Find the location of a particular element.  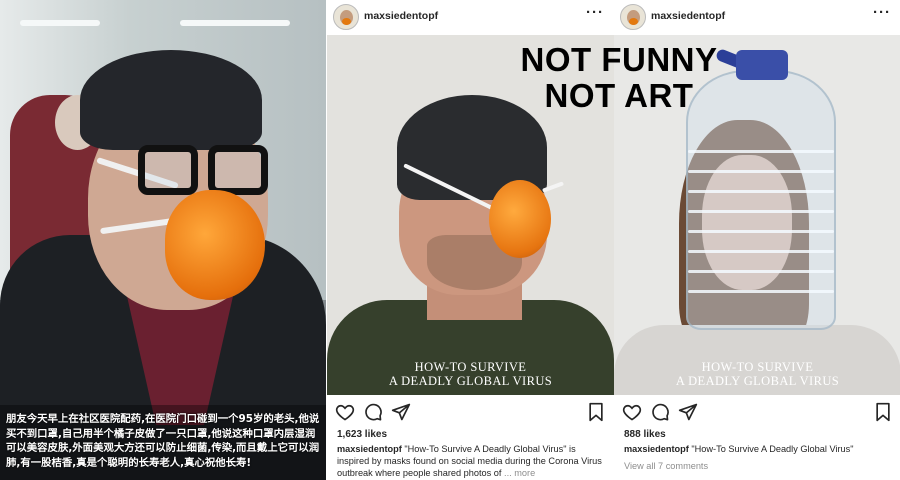

orange-mask is located at coordinates (520, 219).